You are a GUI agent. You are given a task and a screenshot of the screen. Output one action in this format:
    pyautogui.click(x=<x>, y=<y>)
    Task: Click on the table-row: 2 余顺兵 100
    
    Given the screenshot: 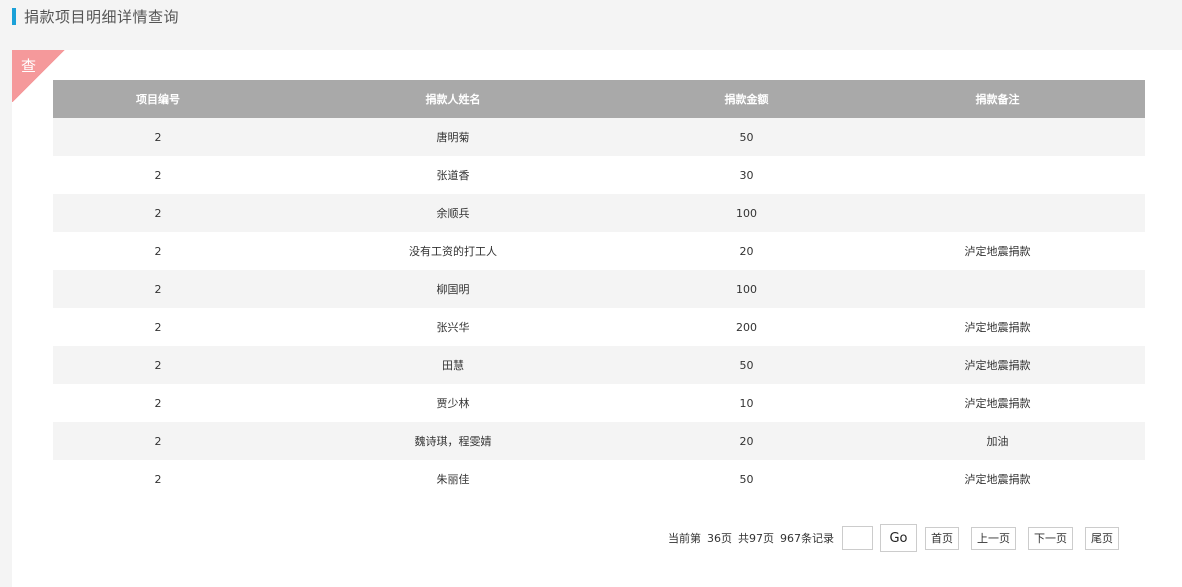 What is the action you would take?
    pyautogui.click(x=599, y=213)
    